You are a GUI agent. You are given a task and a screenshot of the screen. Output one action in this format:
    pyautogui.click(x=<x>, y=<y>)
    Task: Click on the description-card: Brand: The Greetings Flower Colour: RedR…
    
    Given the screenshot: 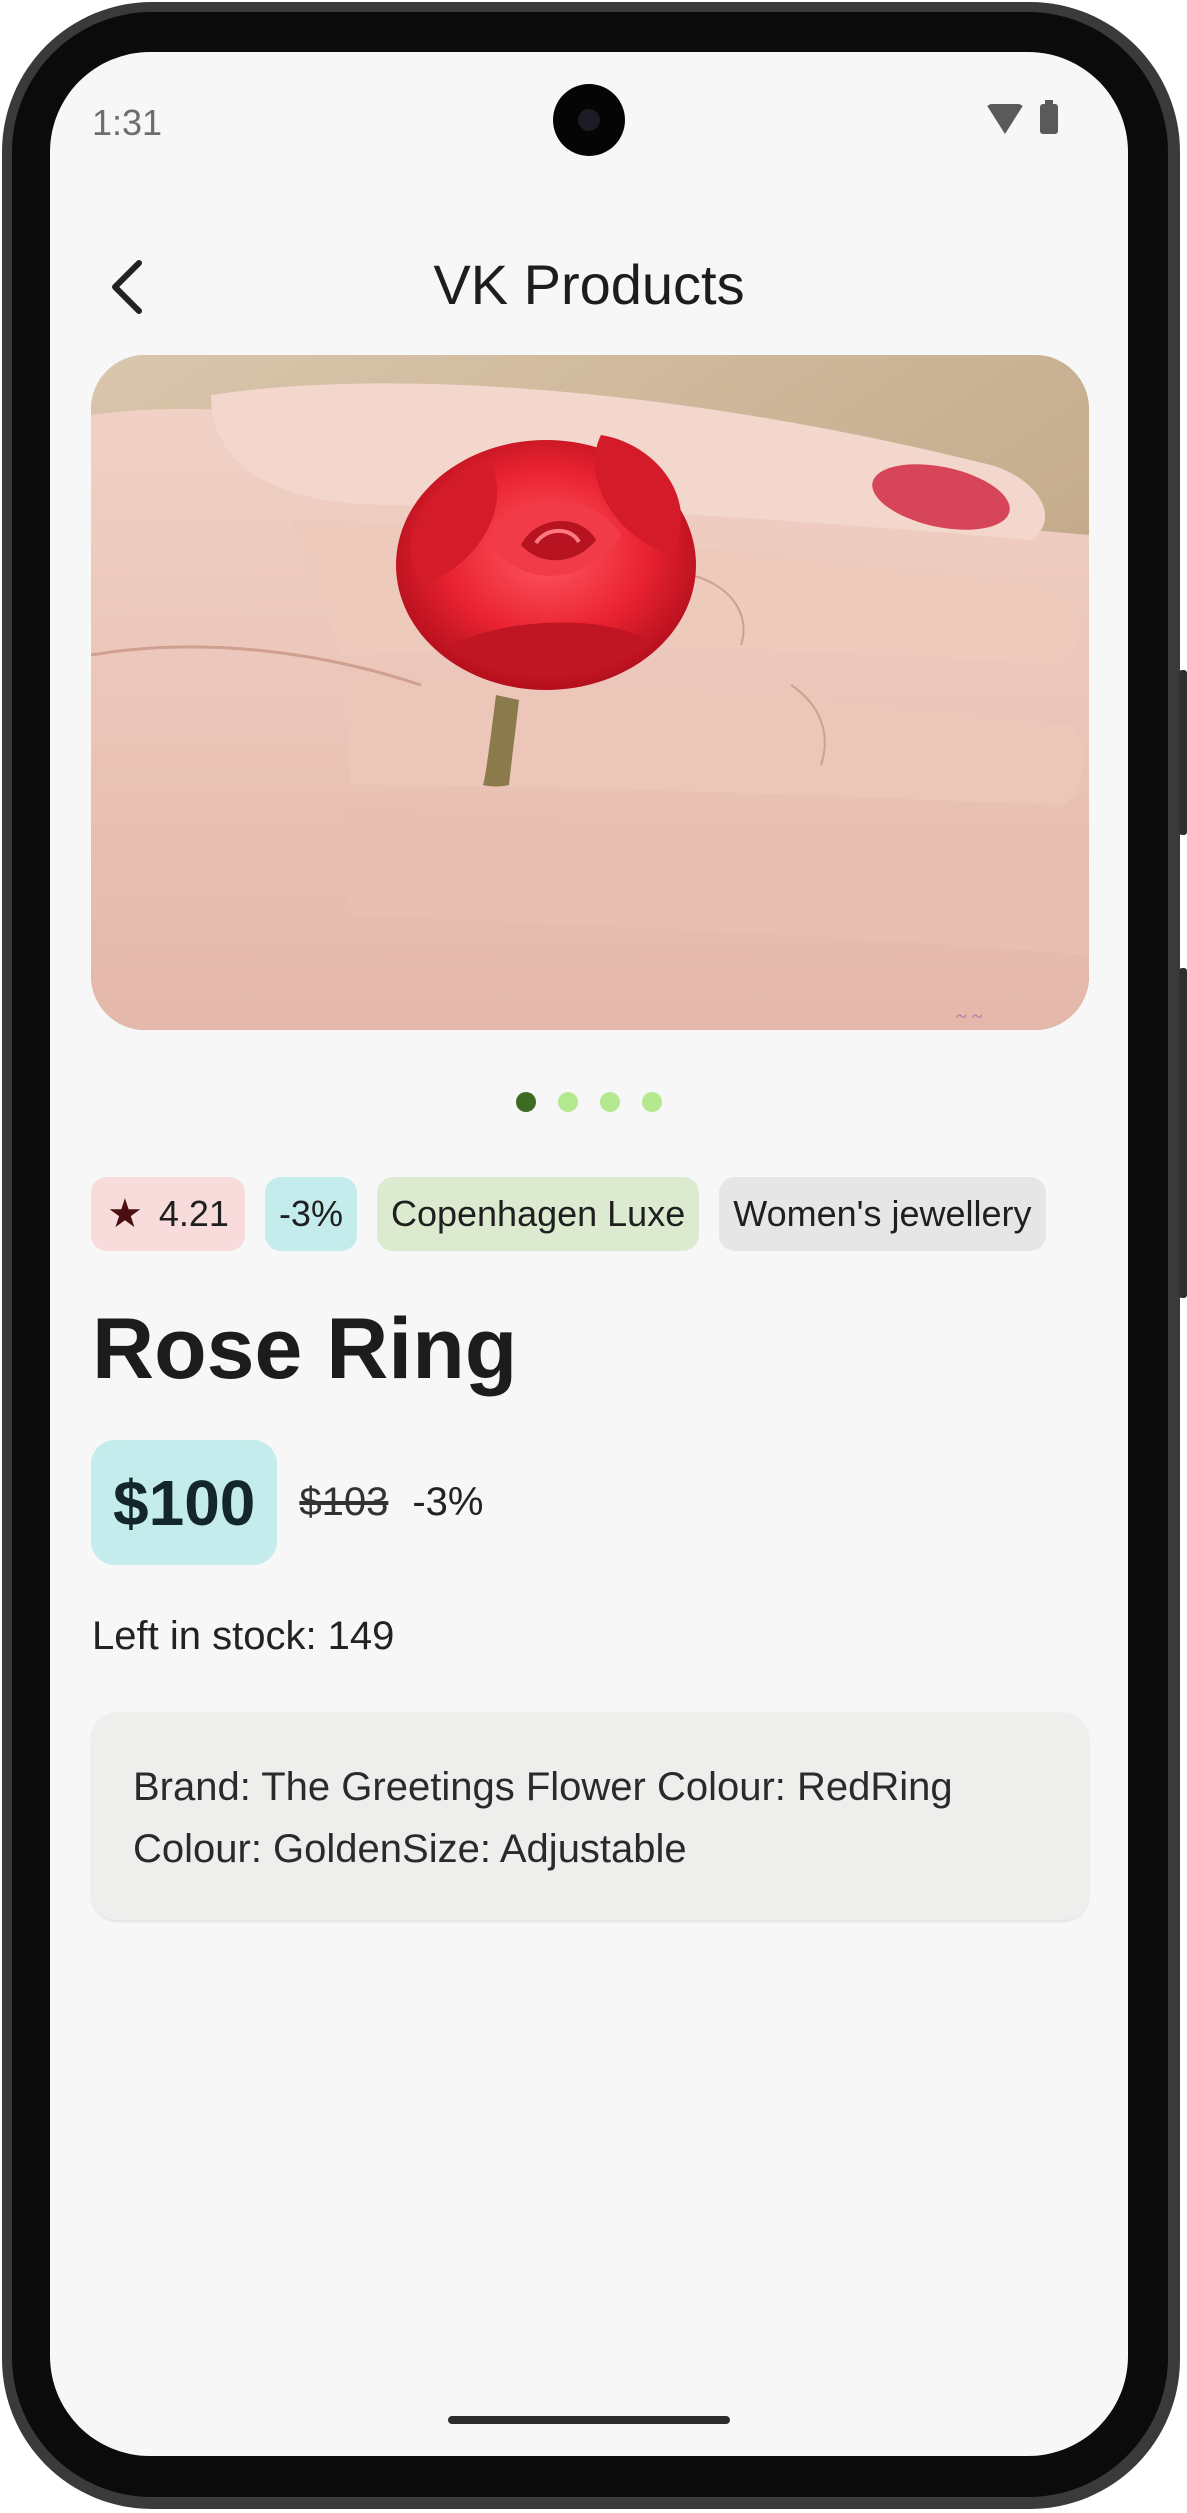 What is the action you would take?
    pyautogui.click(x=590, y=1816)
    